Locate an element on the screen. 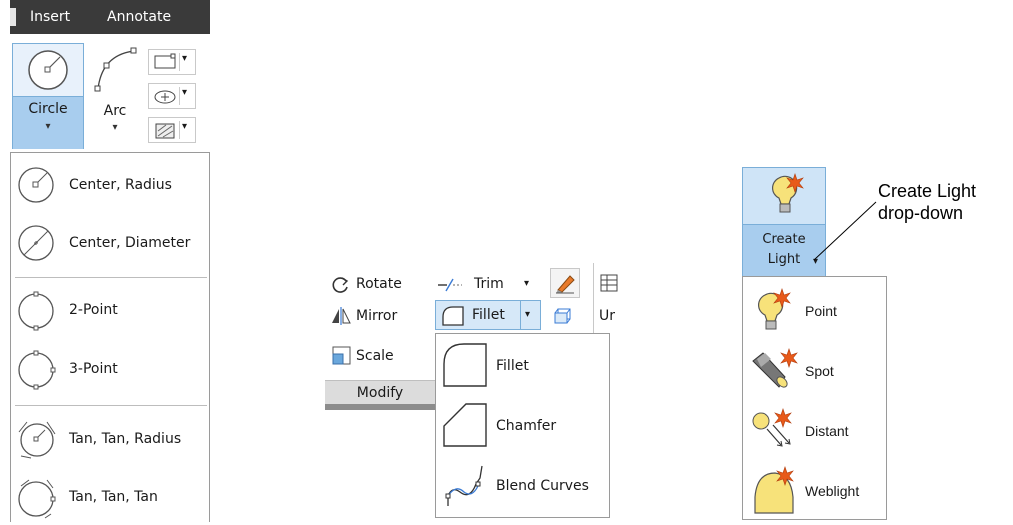  hatch-icon is located at coordinates (165, 131).